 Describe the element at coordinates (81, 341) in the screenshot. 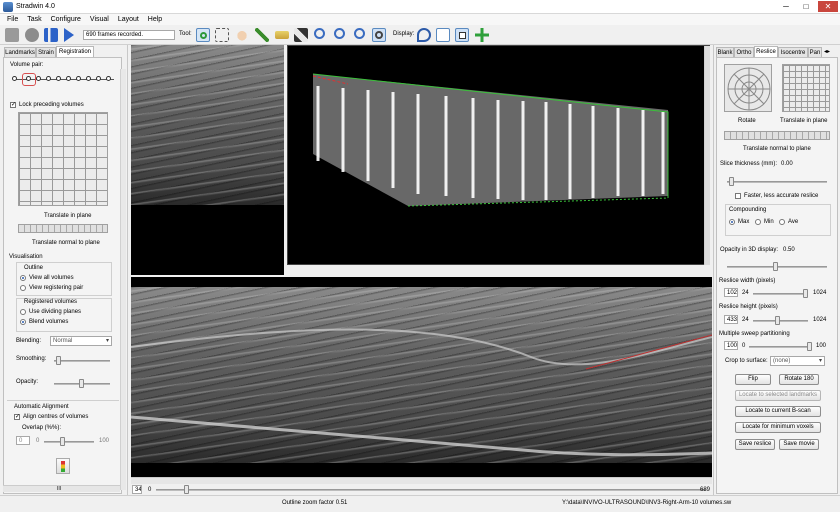

I see `blending-select: Normal` at that location.